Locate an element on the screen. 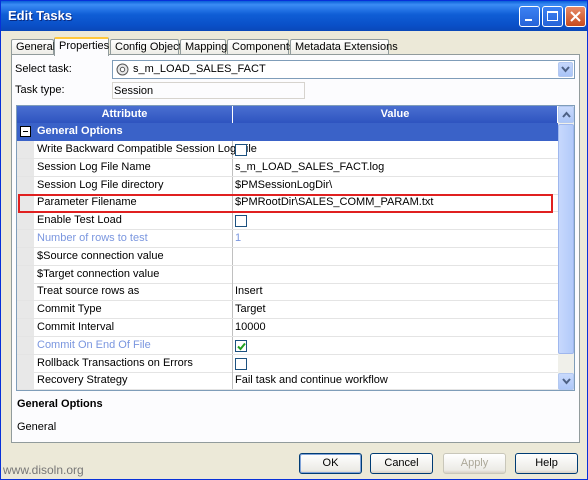 This screenshot has width=588, height=480. attribute-cell: Enable Test Load is located at coordinates (125, 221).